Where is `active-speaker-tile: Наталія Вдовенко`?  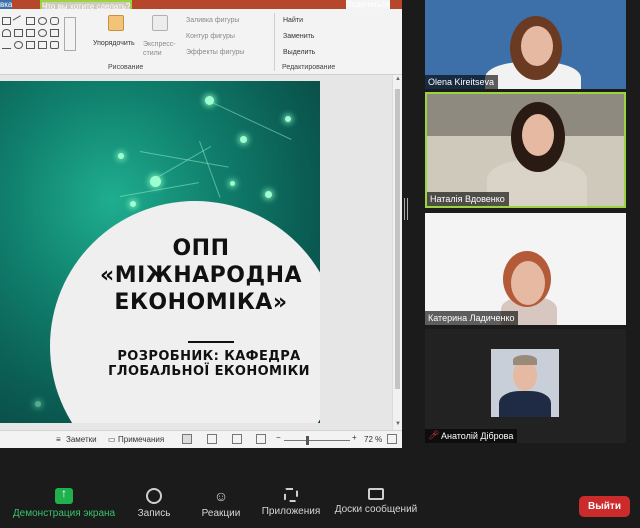 active-speaker-tile: Наталія Вдовенко is located at coordinates (525, 150).